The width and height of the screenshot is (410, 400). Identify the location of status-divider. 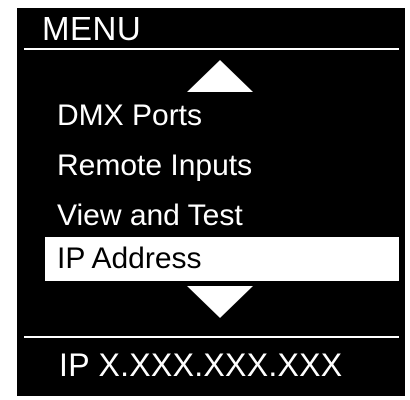
(211, 337).